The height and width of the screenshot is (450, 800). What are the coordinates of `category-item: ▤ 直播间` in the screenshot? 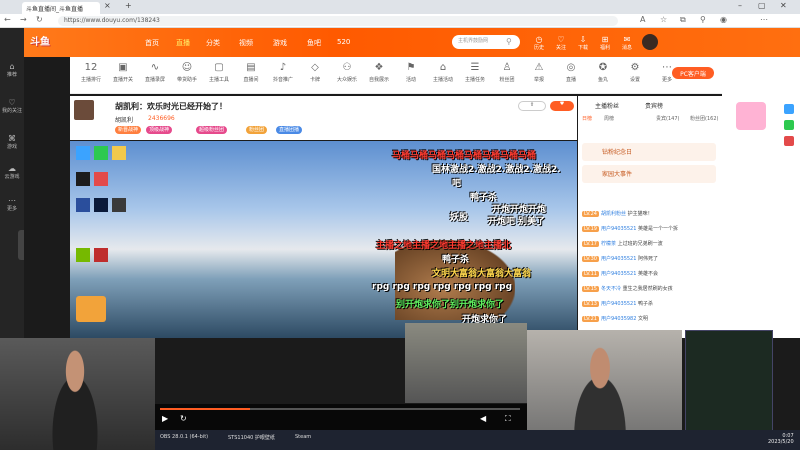 It's located at (251, 72).